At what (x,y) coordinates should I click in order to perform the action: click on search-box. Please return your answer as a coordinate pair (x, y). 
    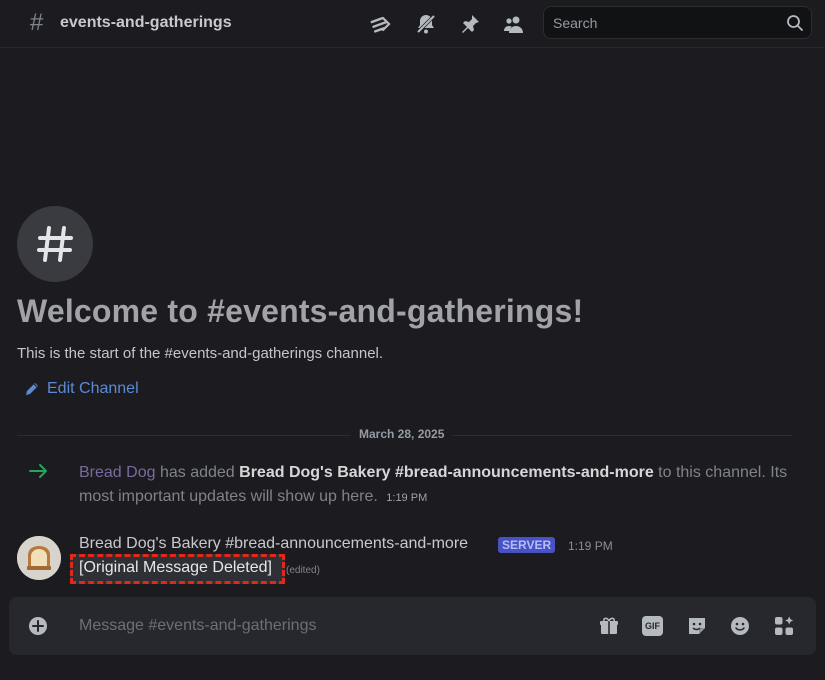
    Looking at the image, I should click on (677, 22).